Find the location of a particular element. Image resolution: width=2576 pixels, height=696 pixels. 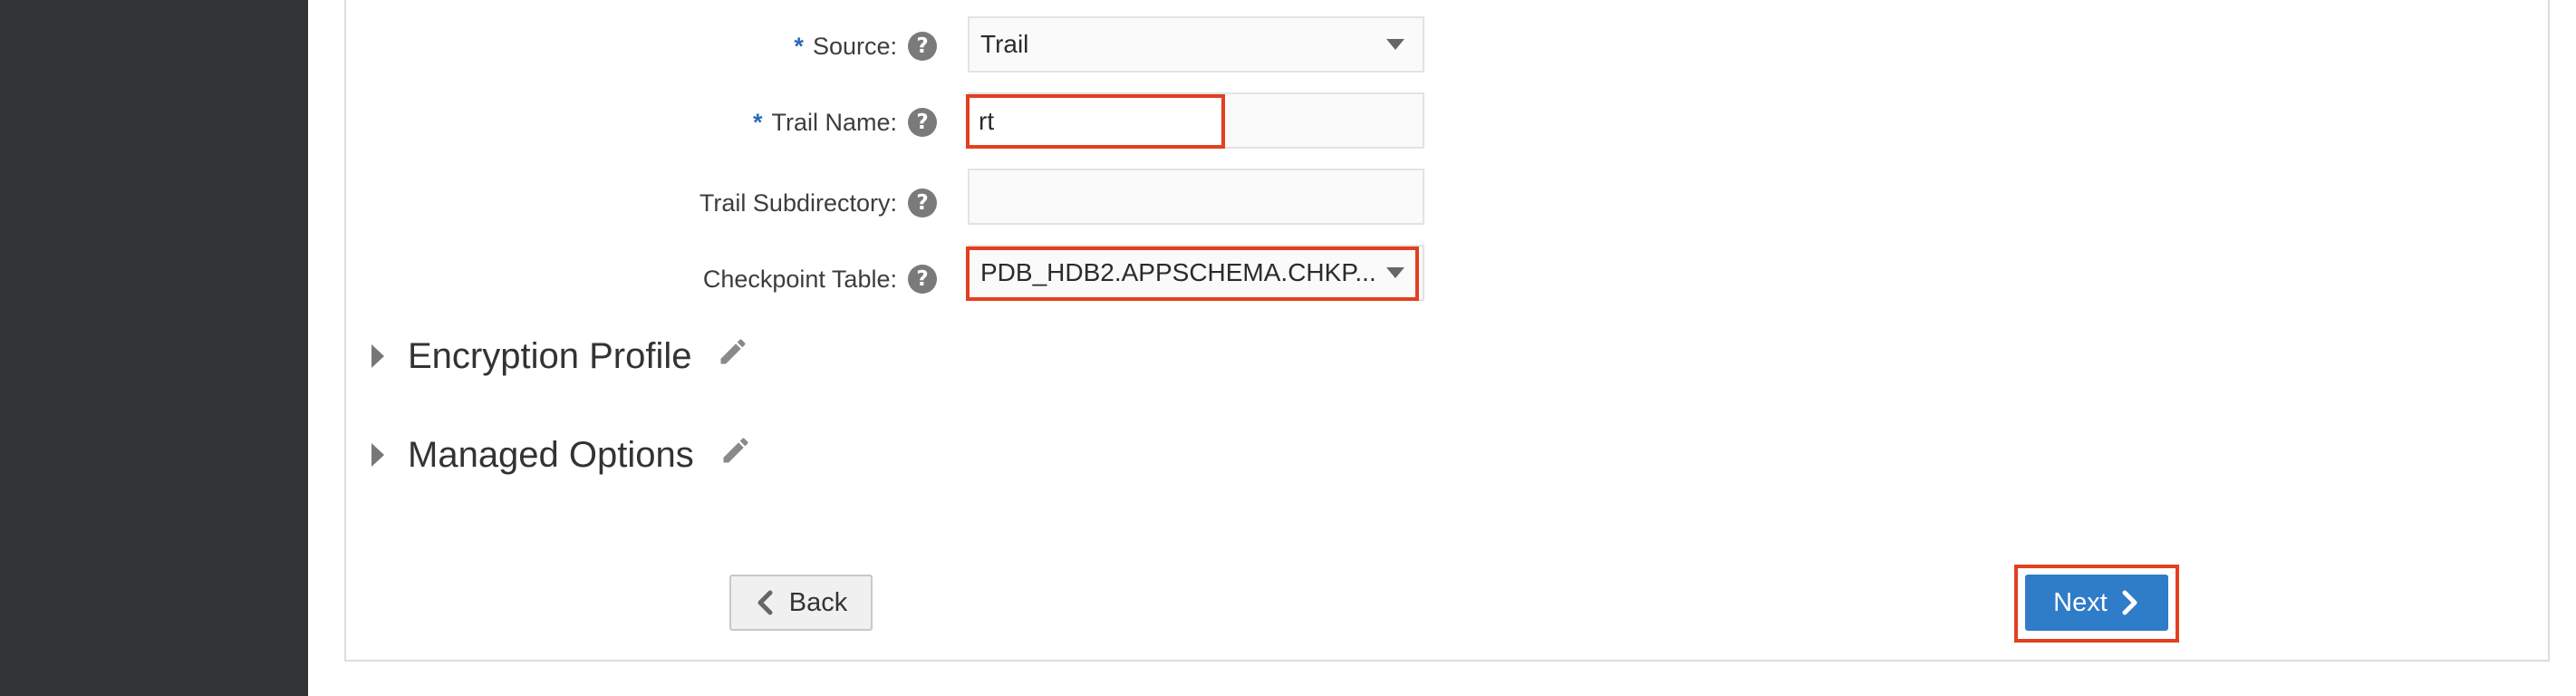

encryption-profile-section: Encryption Profile is located at coordinates (560, 356).